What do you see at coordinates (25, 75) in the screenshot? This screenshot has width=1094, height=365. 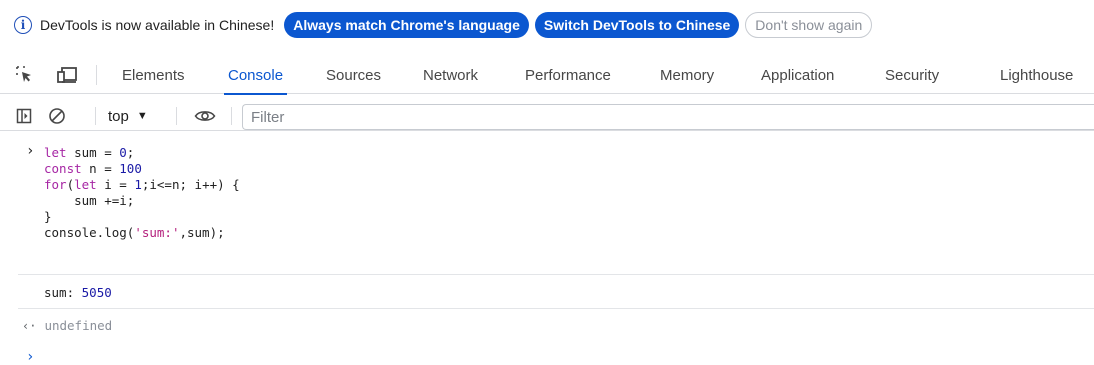 I see `inspect-element-icon` at bounding box center [25, 75].